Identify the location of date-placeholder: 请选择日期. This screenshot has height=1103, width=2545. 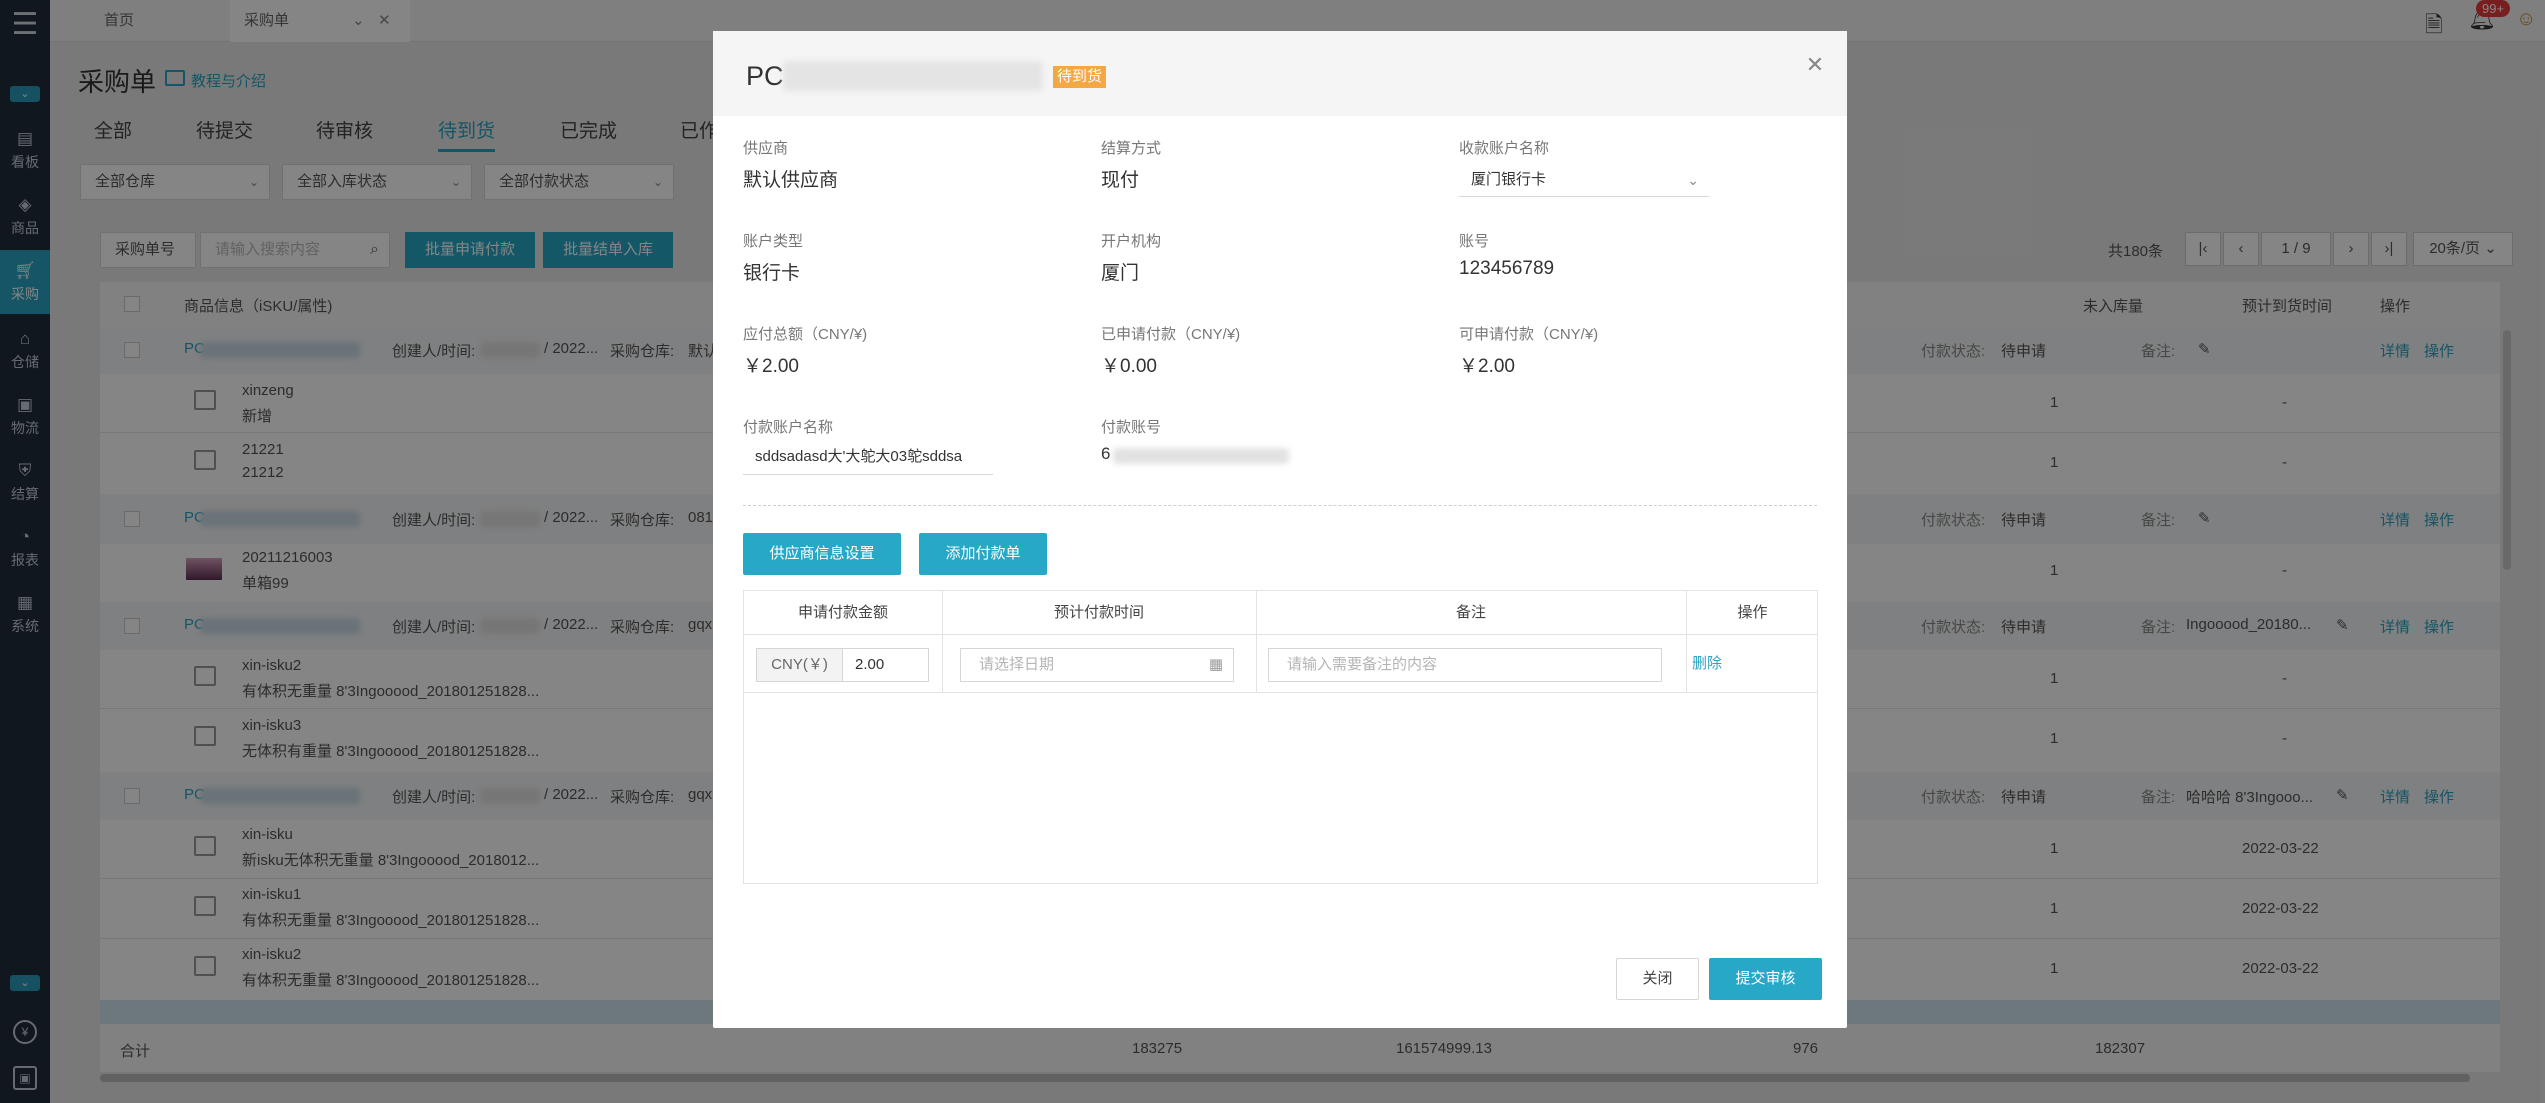
(1017, 664).